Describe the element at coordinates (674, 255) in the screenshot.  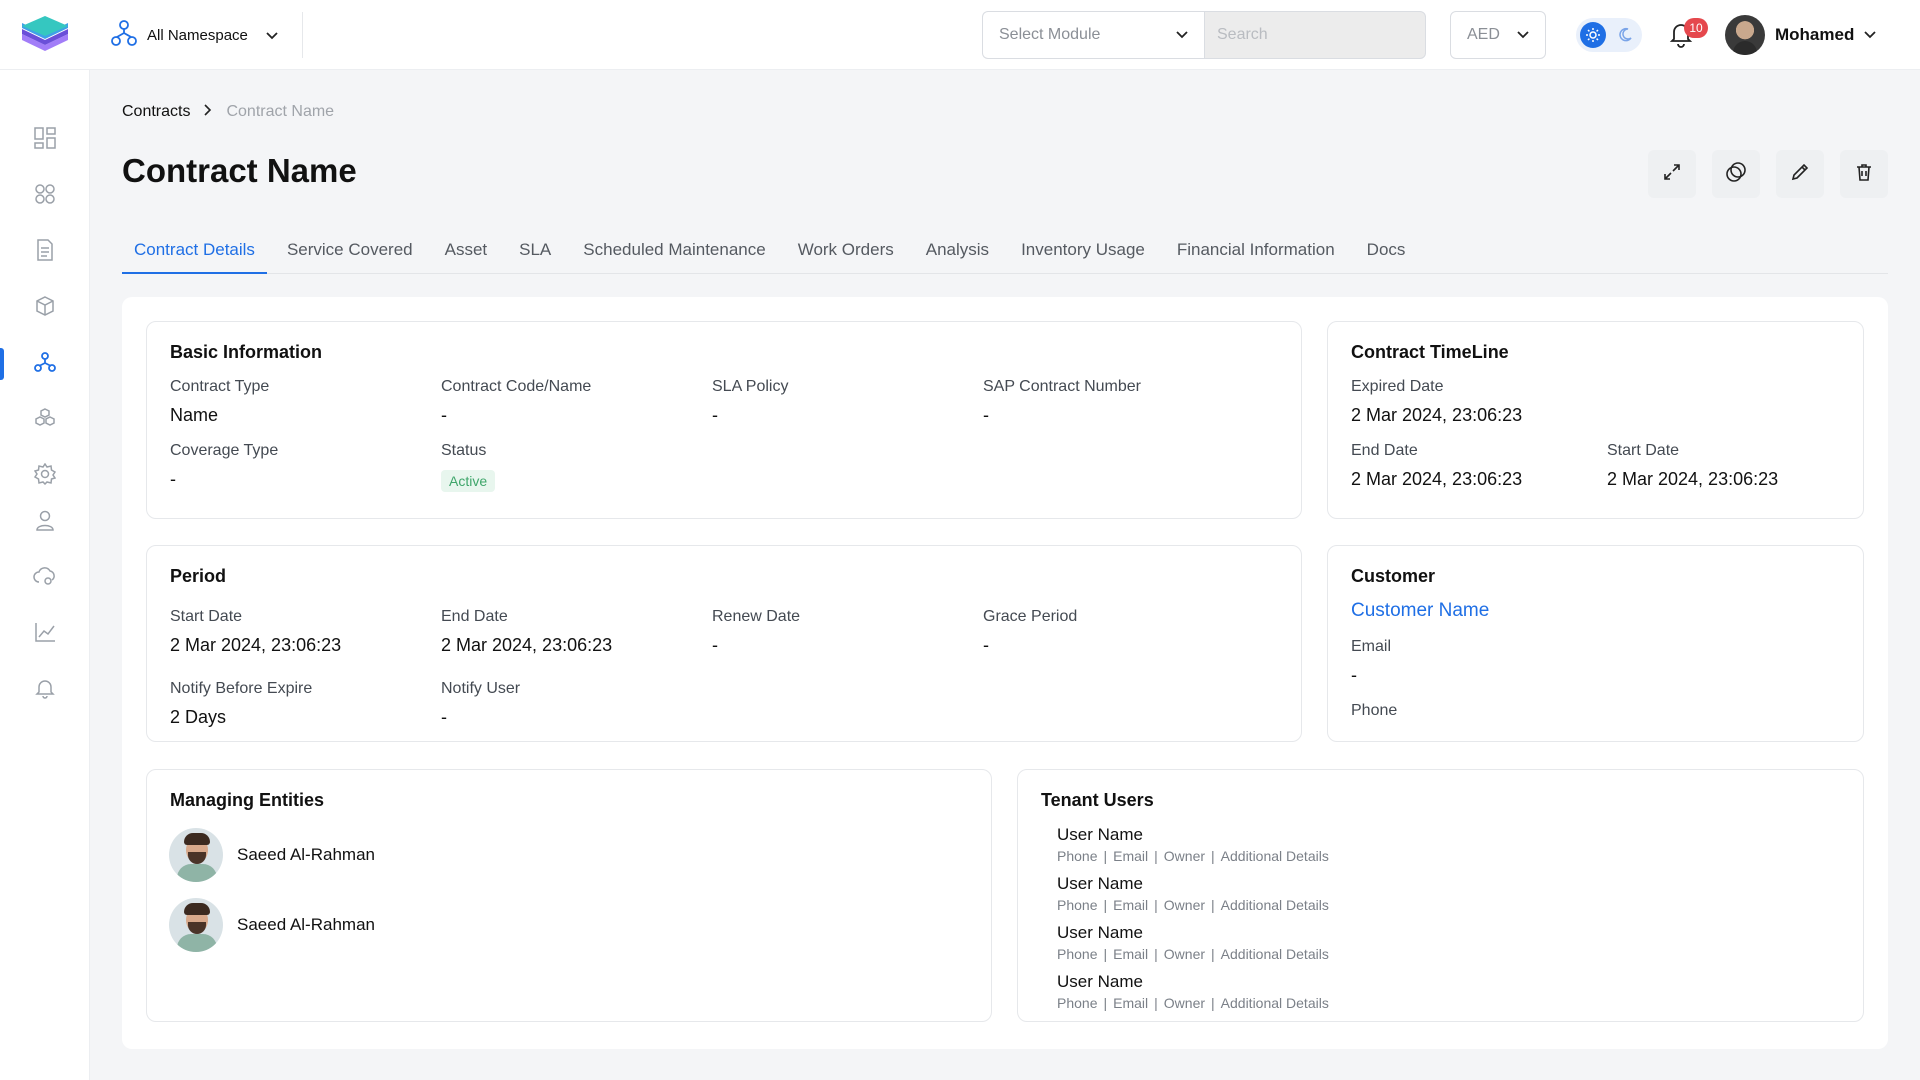
I see `tab-scheduled-maintenance: Scheduled Maintenance` at that location.